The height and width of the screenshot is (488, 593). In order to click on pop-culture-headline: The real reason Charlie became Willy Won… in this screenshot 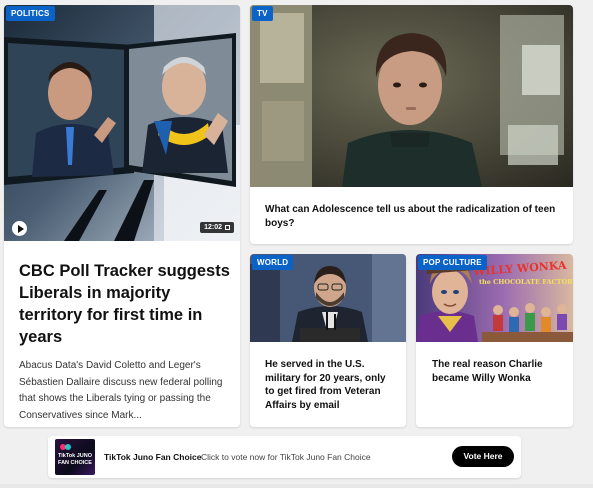, I will do `click(498, 371)`.